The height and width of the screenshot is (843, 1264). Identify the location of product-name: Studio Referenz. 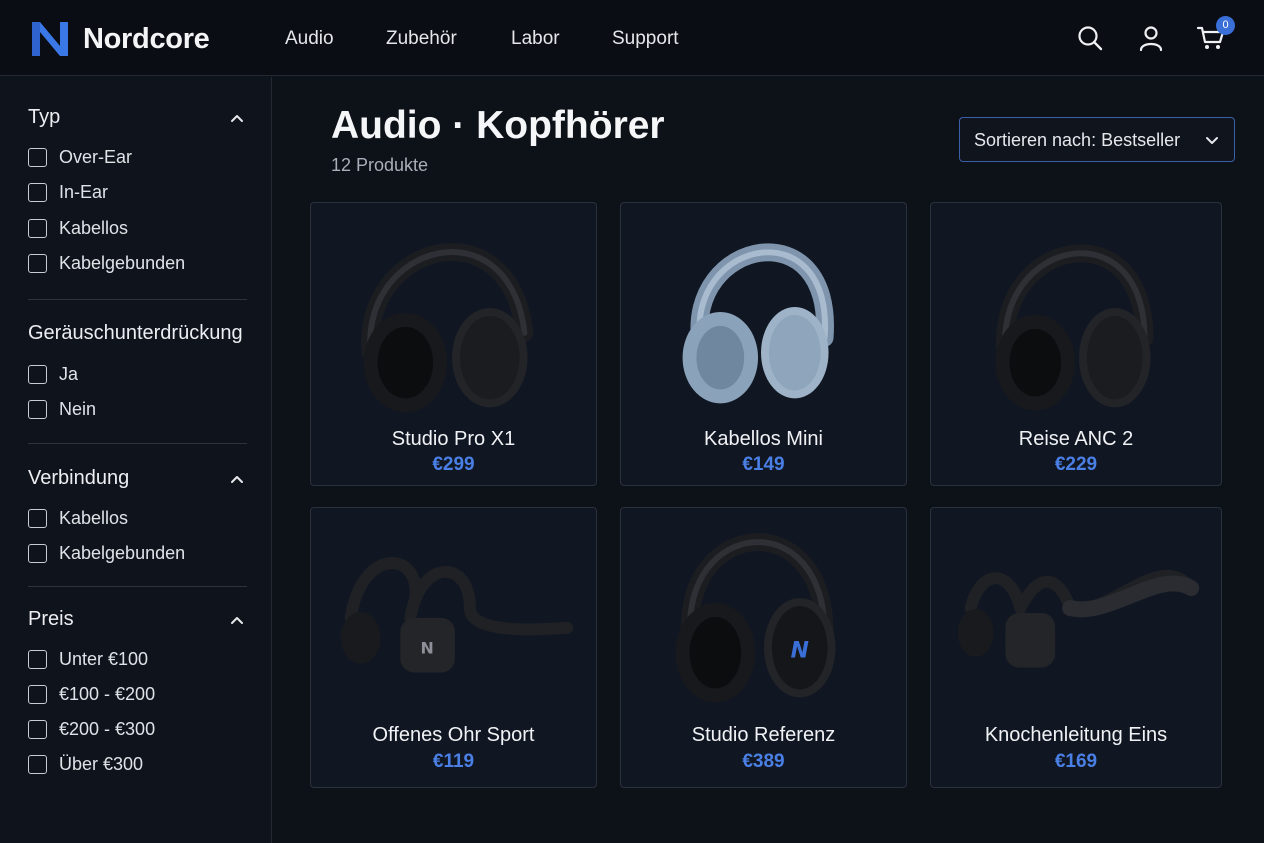
(763, 735).